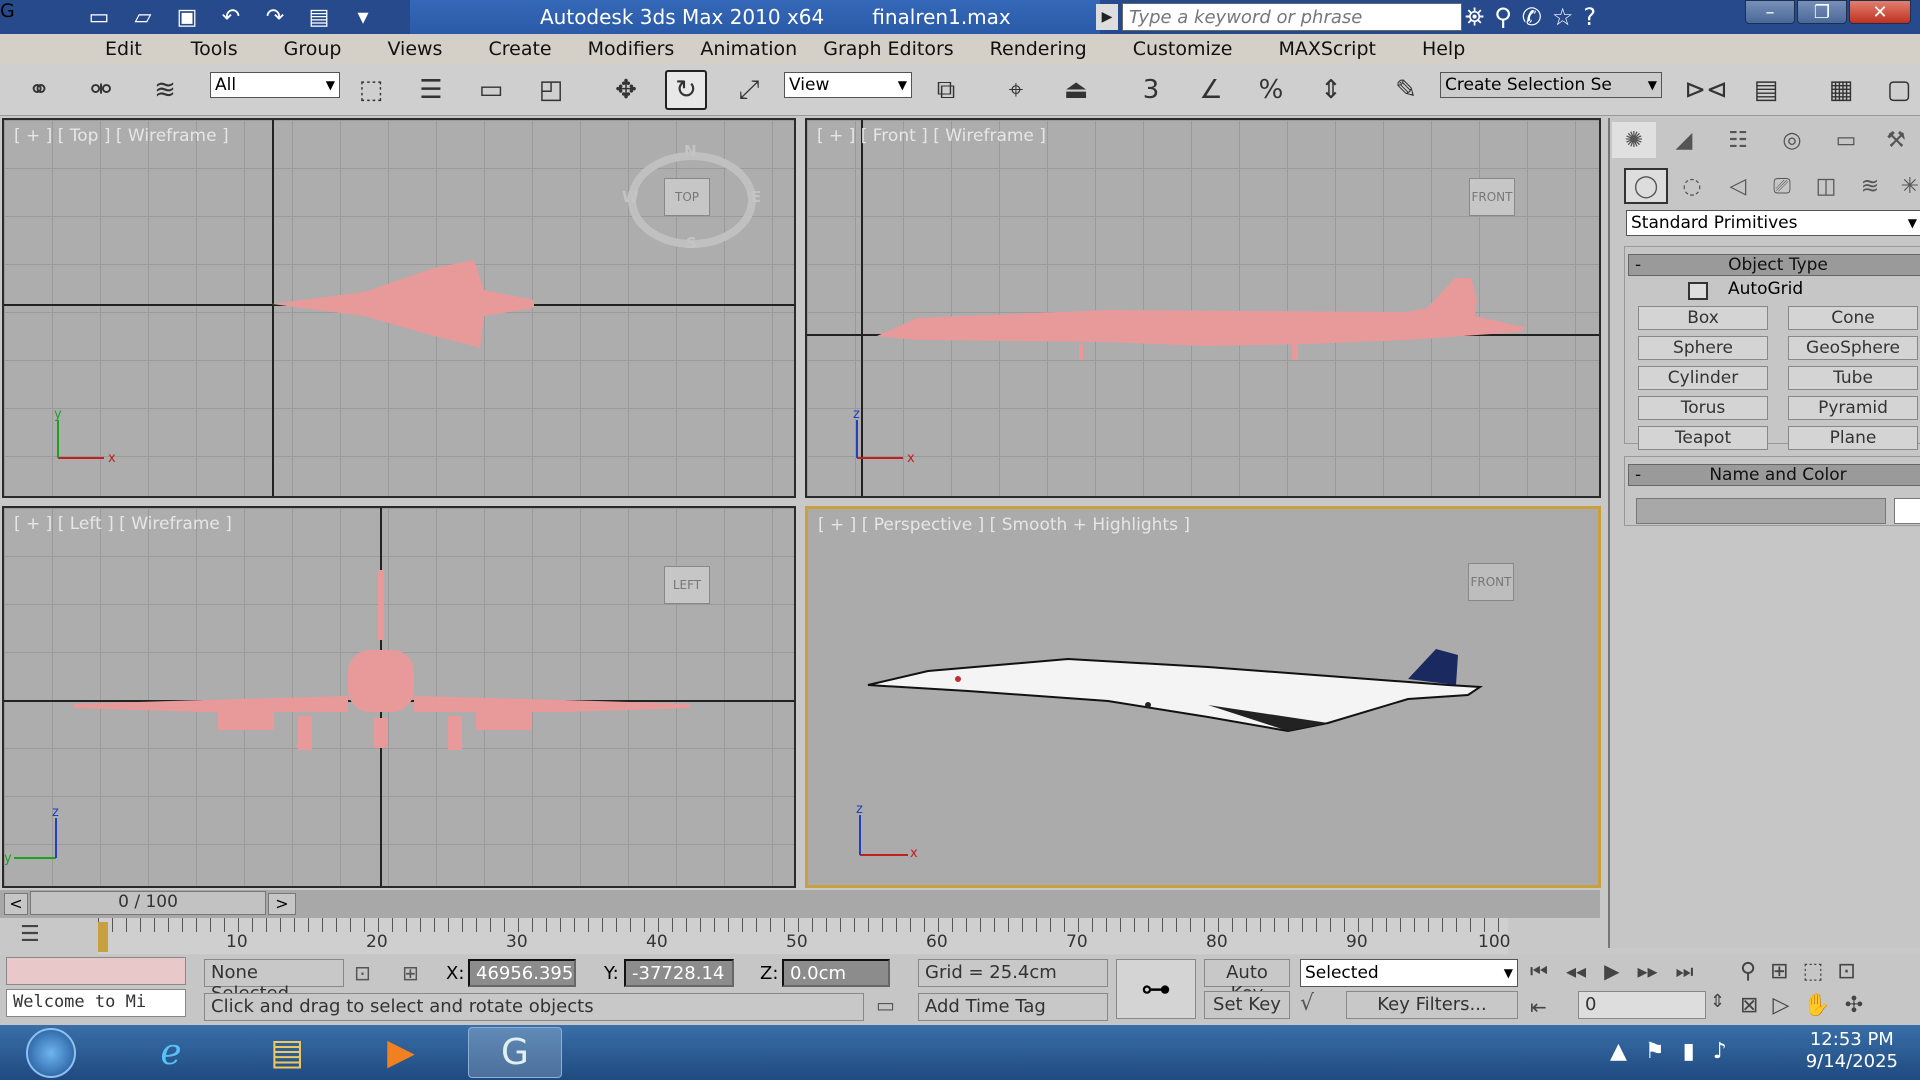 The width and height of the screenshot is (1920, 1080). Describe the element at coordinates (1532, 17) in the screenshot. I see `communication-center-icon: ✆` at that location.